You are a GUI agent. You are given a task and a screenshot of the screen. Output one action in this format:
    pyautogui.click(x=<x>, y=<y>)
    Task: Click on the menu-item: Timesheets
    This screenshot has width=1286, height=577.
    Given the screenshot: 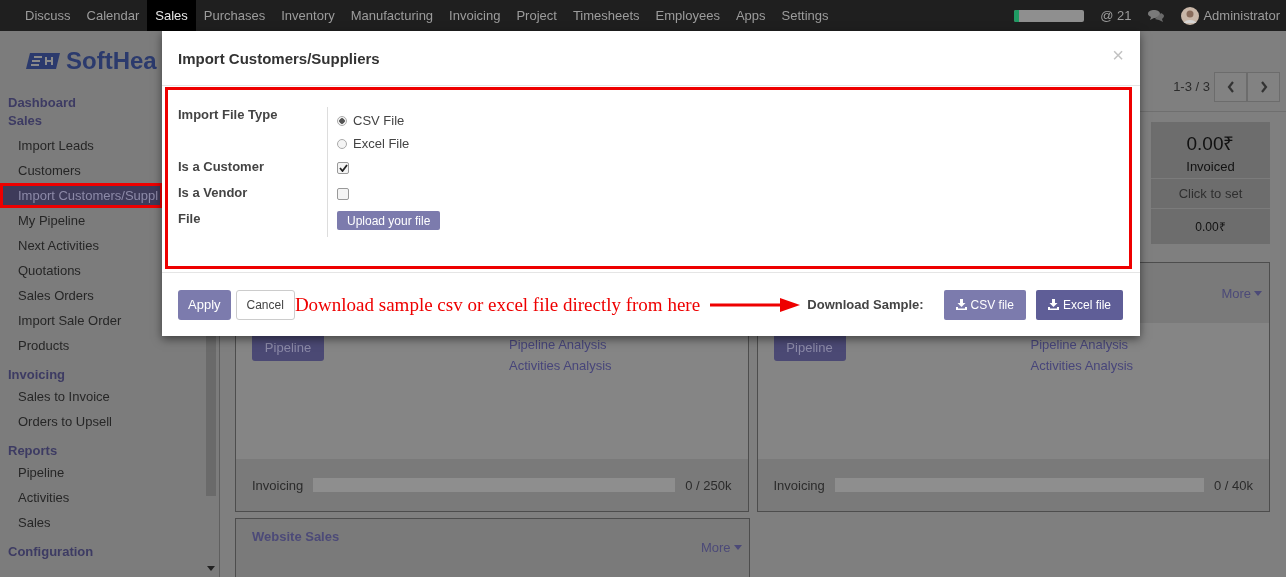 What is the action you would take?
    pyautogui.click(x=606, y=15)
    